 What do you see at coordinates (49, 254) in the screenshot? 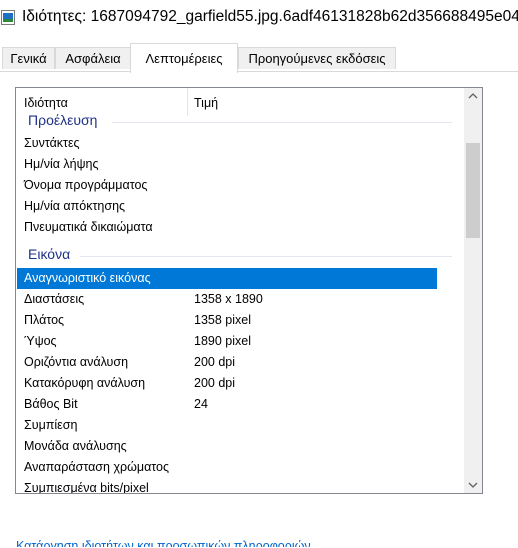
I see `group-label: Εικόνα` at bounding box center [49, 254].